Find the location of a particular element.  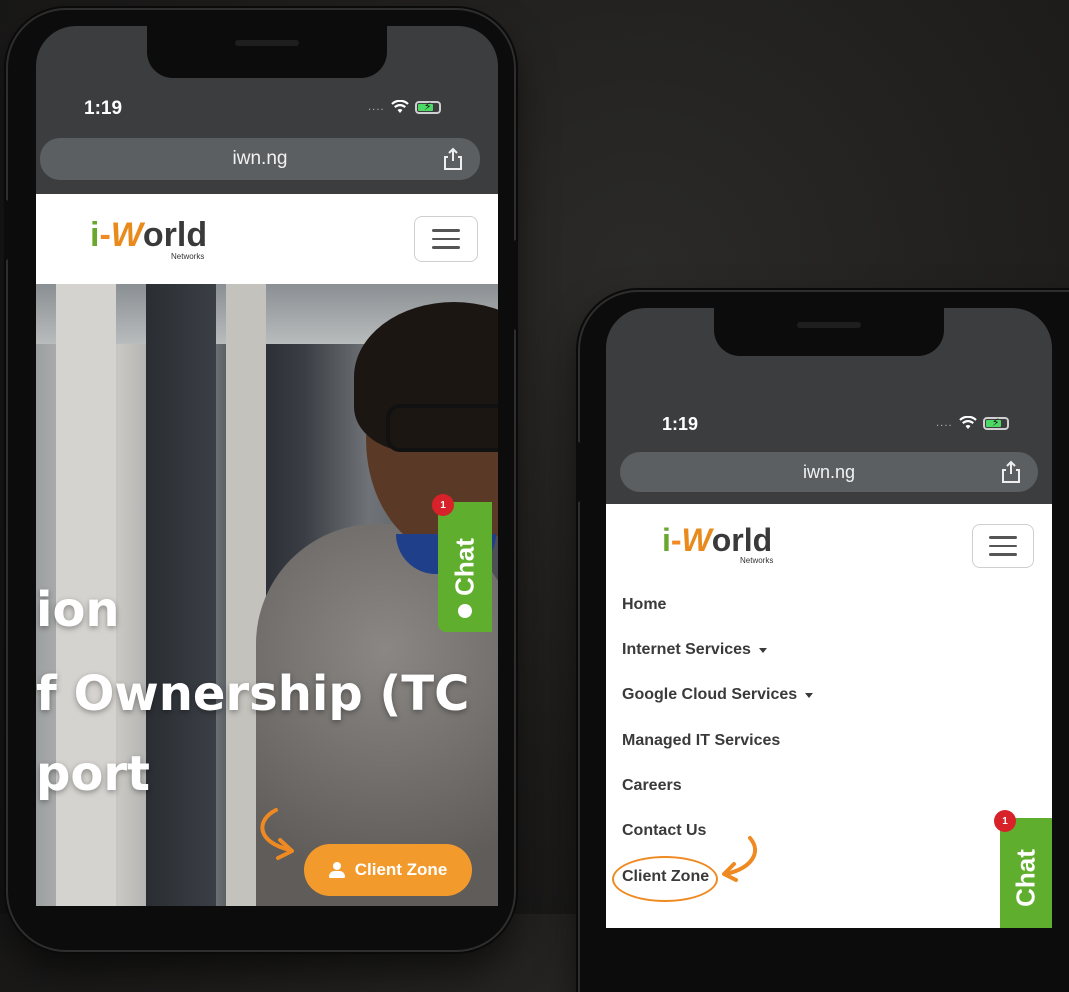

site-header: i - World Networks is located at coordinates (267, 239).